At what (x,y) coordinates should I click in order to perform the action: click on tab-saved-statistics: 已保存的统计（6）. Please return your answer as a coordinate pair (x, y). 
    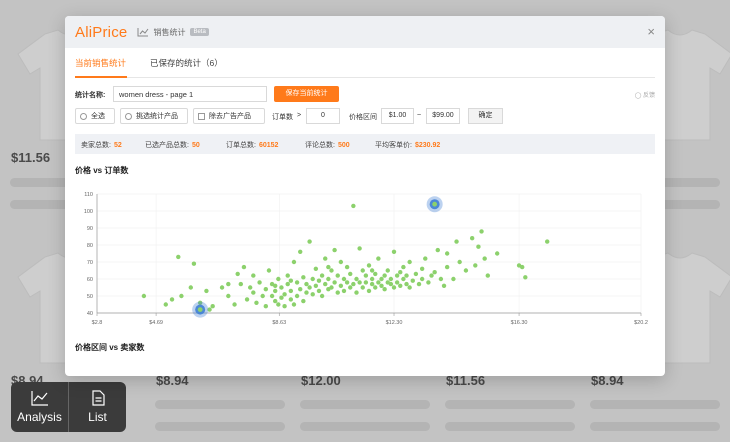
    Looking at the image, I should click on (186, 63).